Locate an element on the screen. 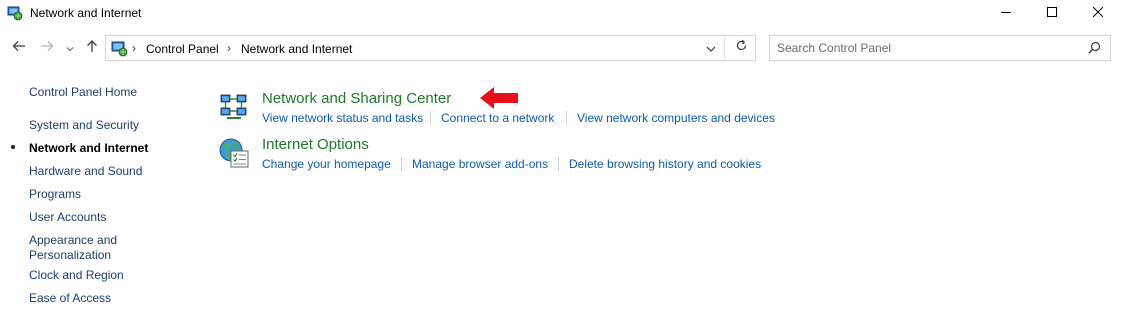  maximize-icon is located at coordinates (1052, 13).